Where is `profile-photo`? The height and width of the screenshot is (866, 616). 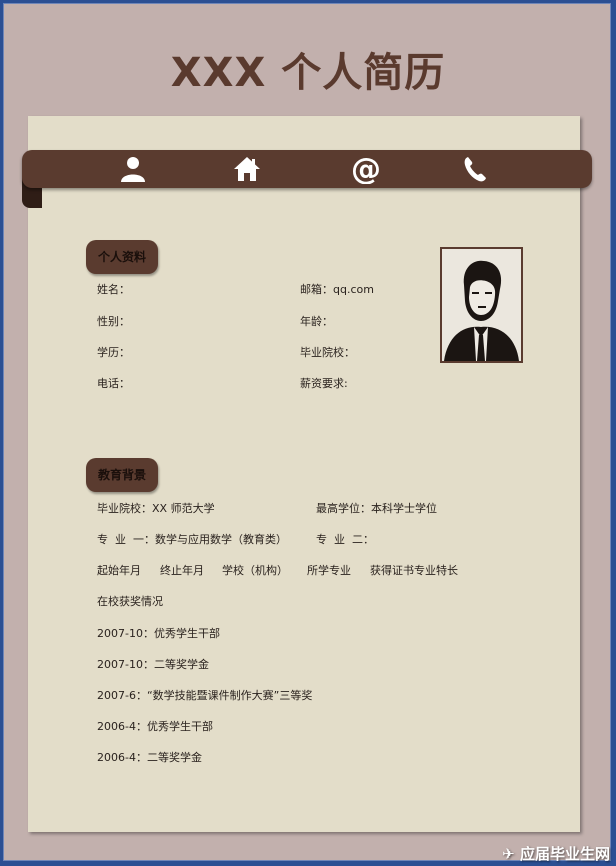
profile-photo is located at coordinates (481, 305).